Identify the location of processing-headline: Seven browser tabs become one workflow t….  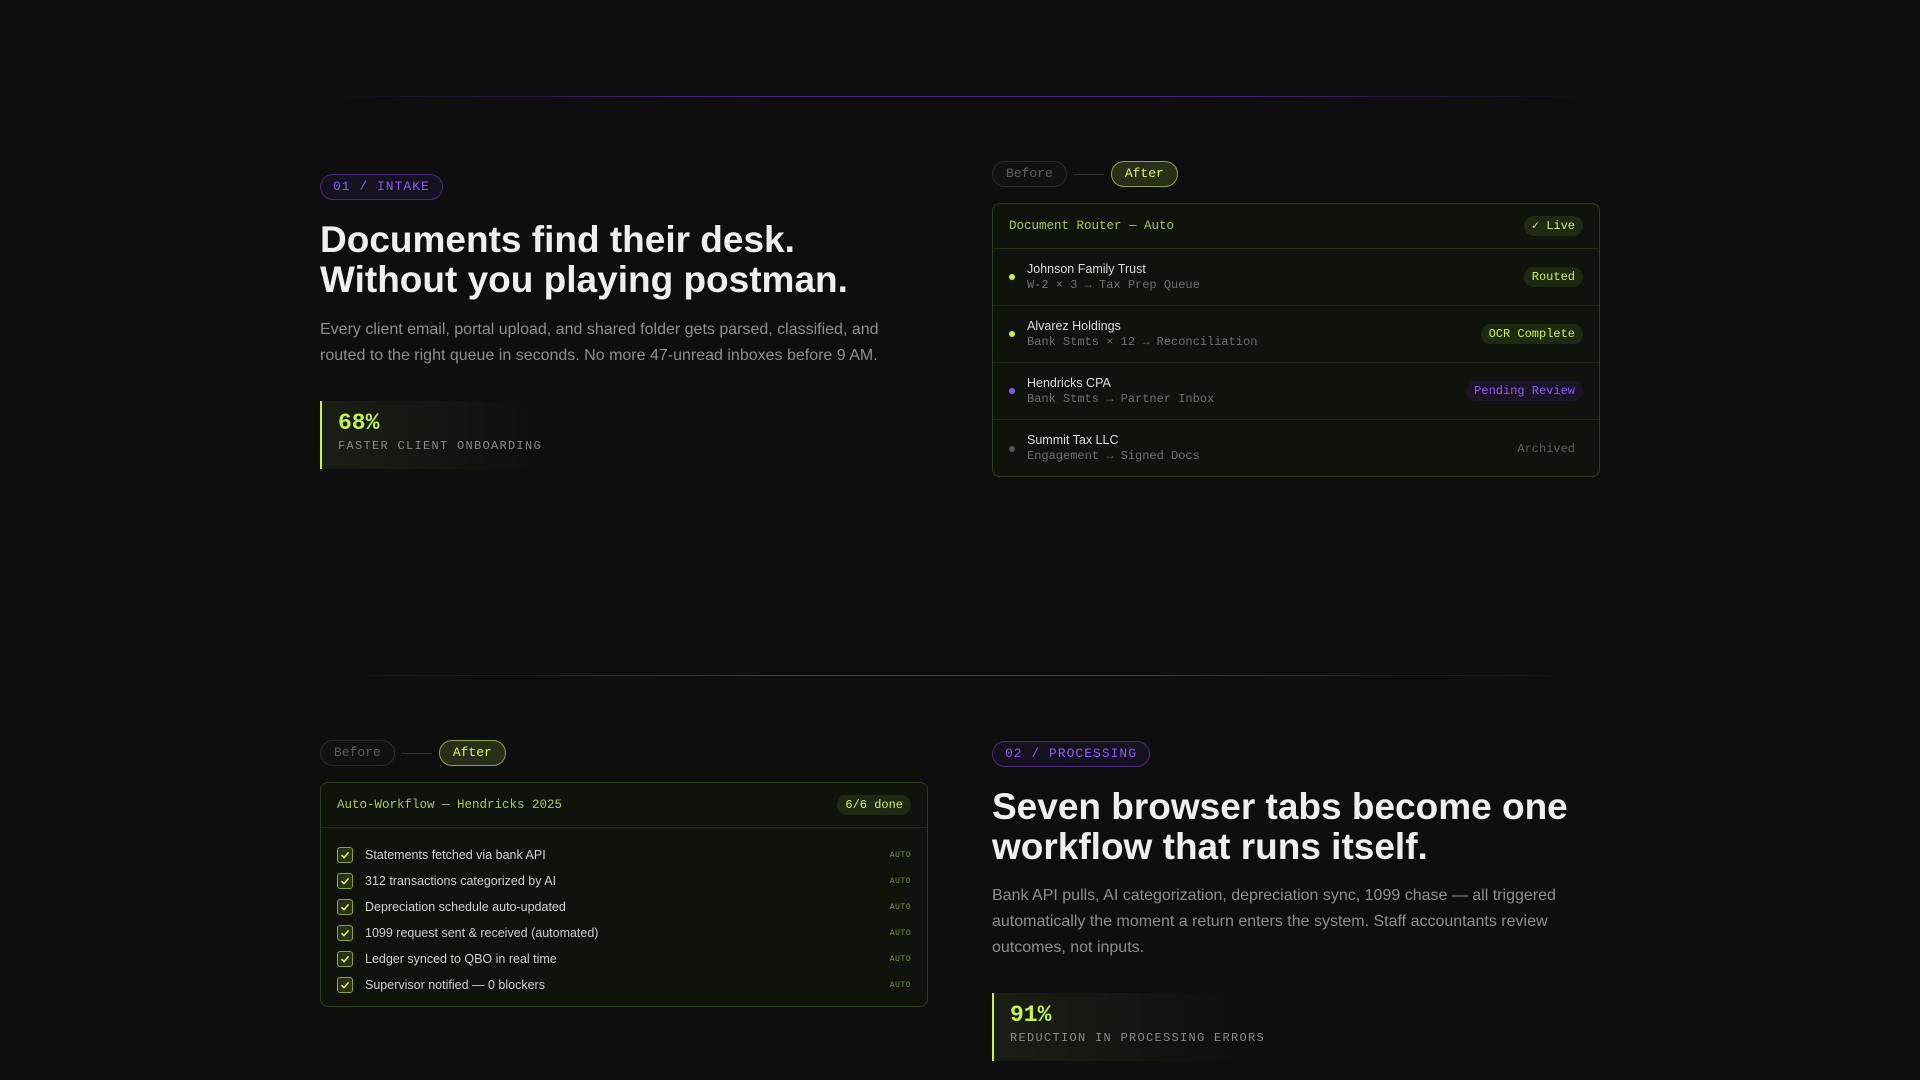
(1280, 826).